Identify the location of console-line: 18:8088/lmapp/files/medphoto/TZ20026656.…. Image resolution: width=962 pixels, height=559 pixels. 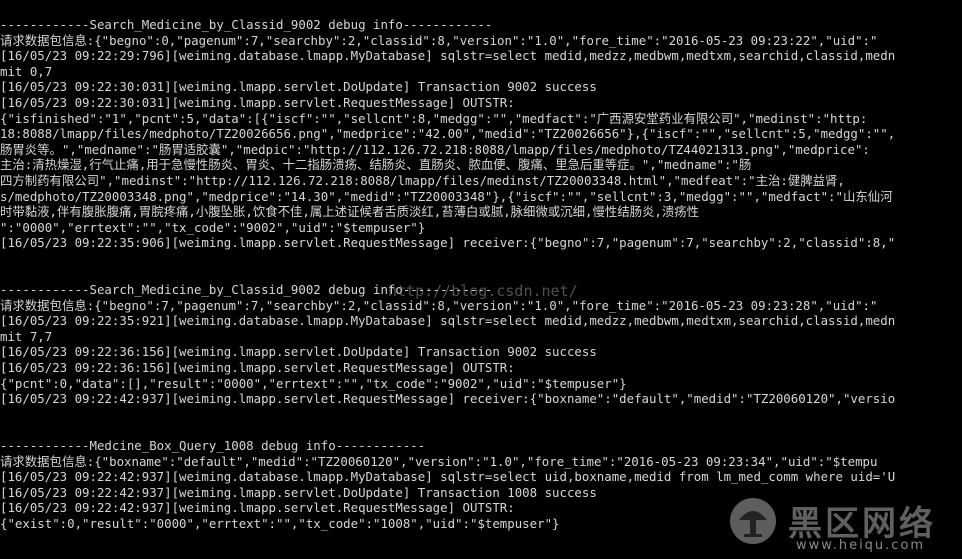
(448, 134).